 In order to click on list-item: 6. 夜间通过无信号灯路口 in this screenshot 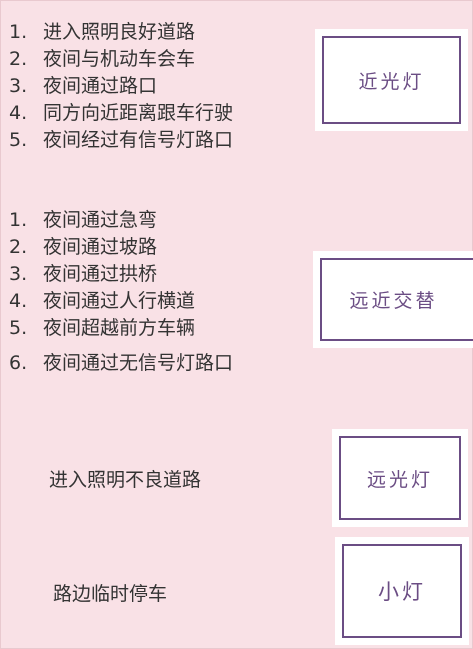, I will do `click(121, 363)`.